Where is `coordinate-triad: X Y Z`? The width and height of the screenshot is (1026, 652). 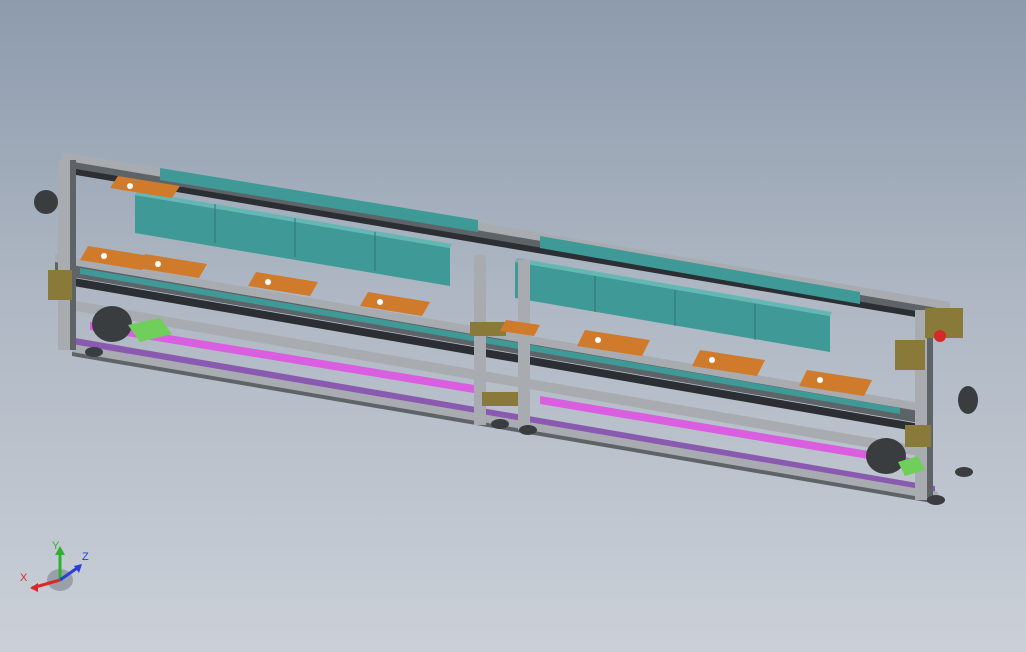
coordinate-triad: X Y Z is located at coordinates (54, 566).